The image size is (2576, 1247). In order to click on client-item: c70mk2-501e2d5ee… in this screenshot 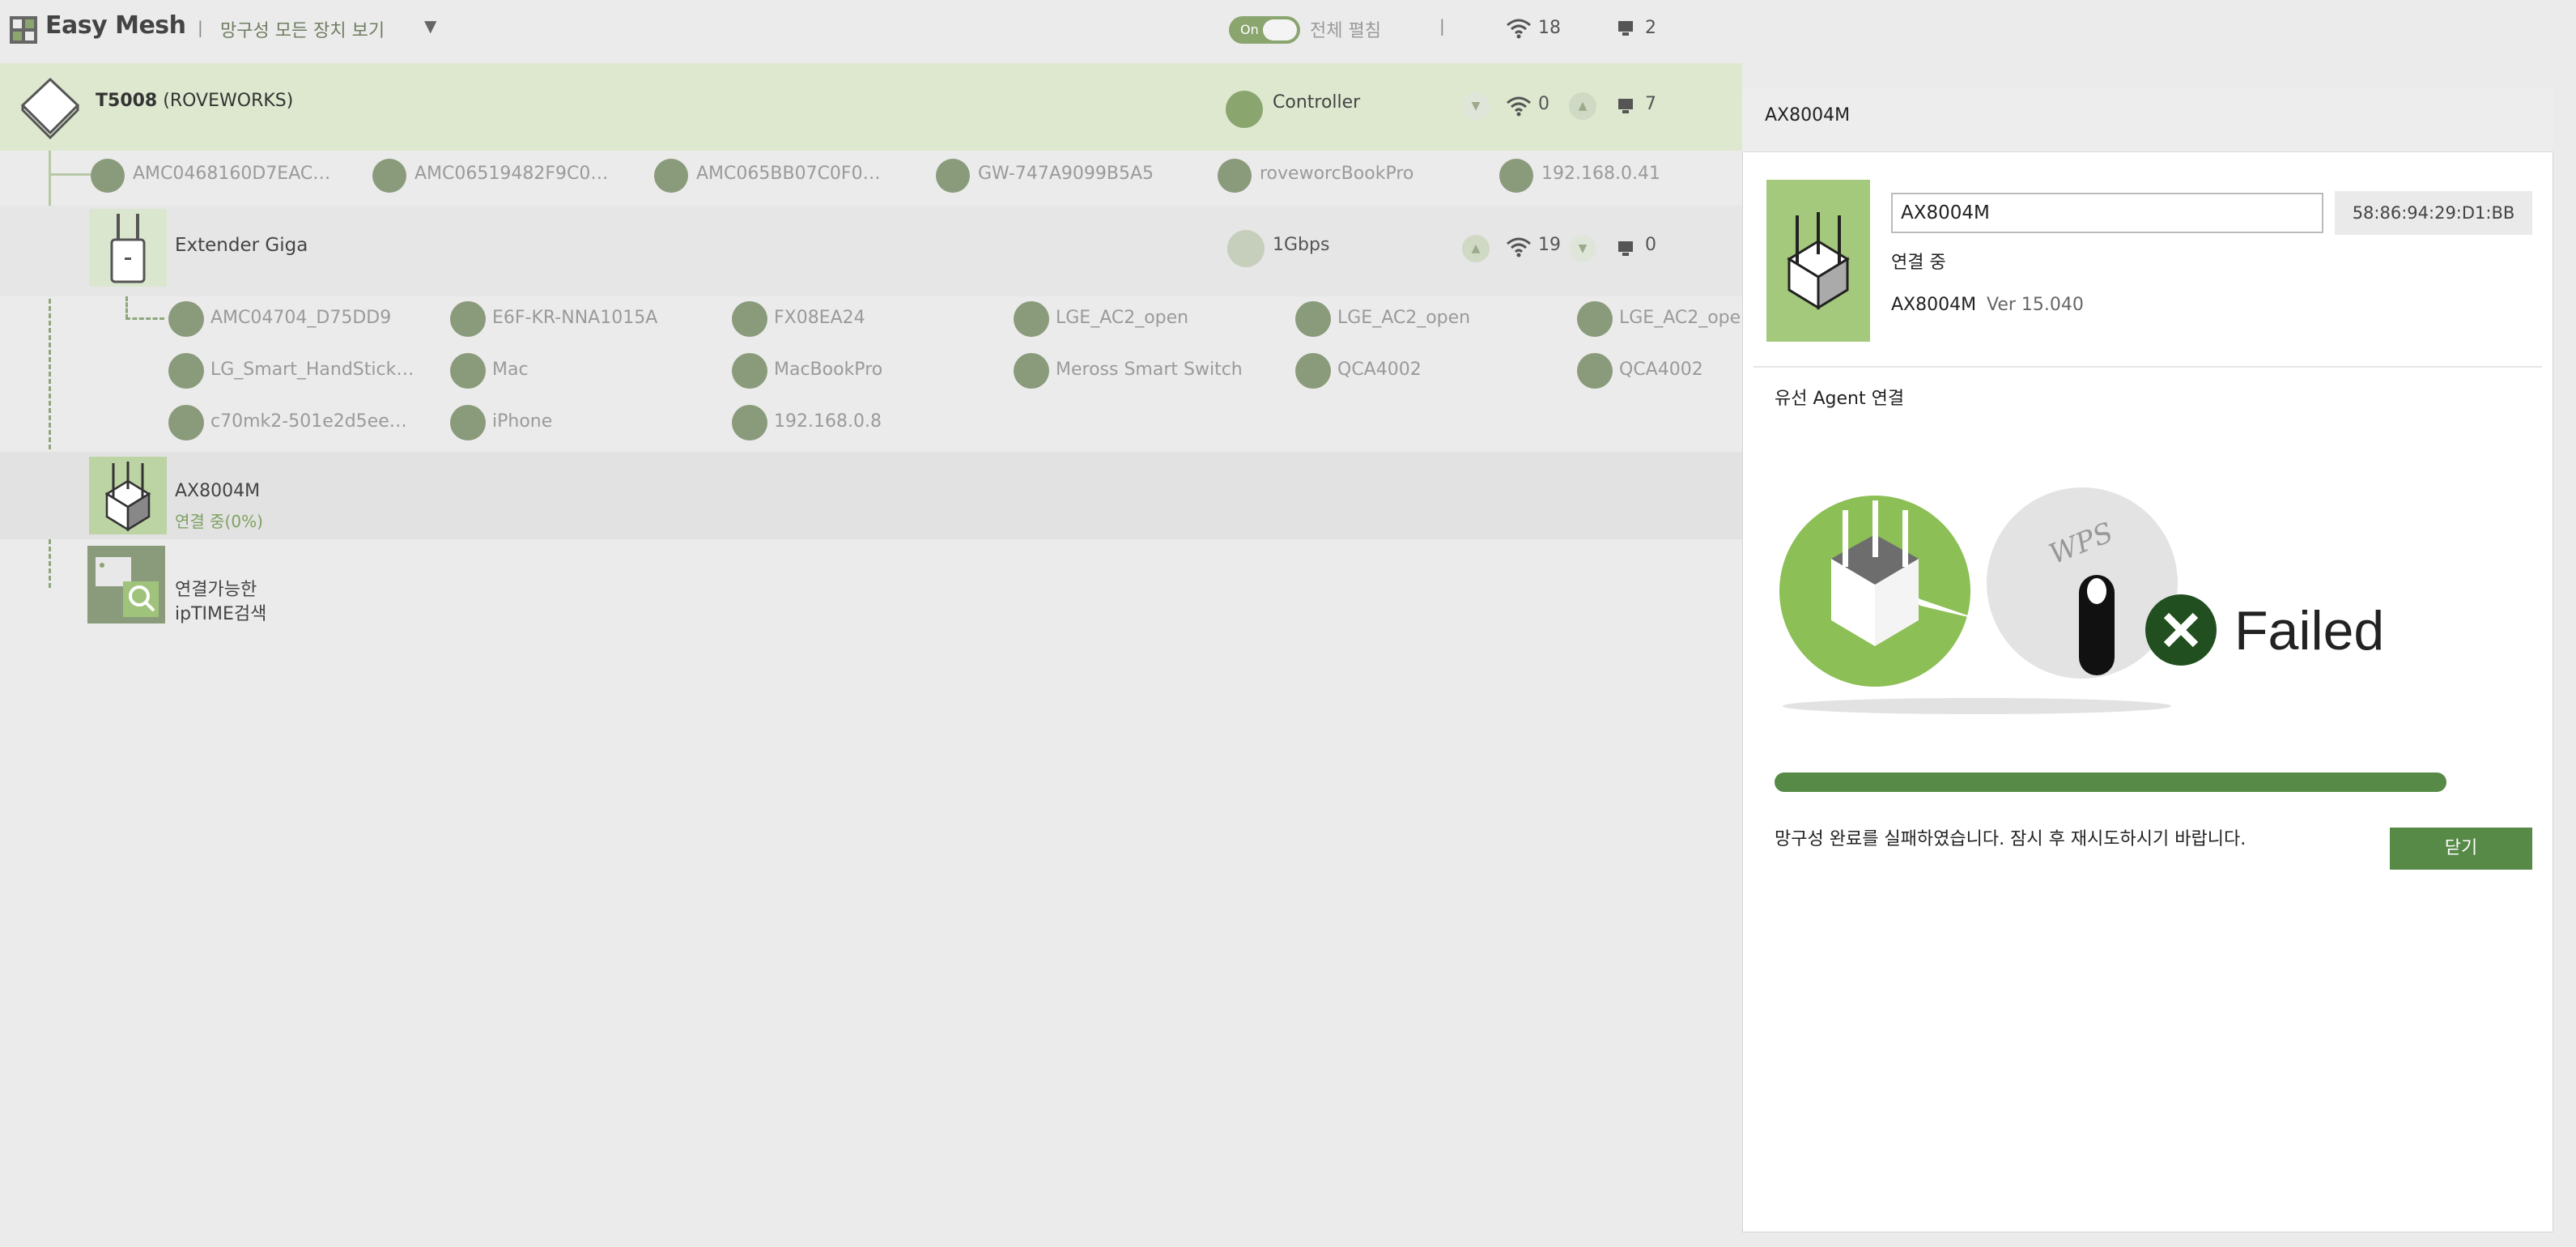, I will do `click(308, 421)`.